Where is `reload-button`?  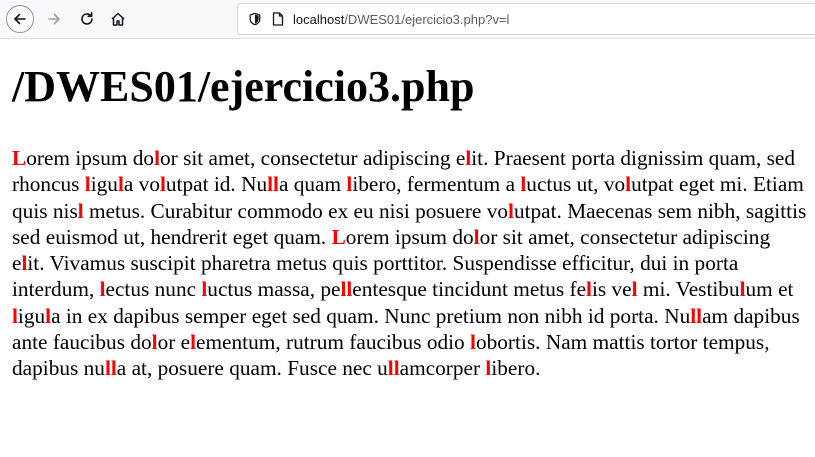
reload-button is located at coordinates (87, 19).